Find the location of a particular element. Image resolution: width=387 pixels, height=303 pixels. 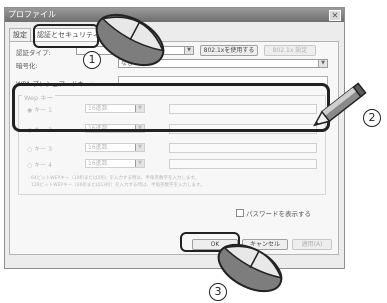

title-bar: プロファイル ✕ is located at coordinates (174, 15).